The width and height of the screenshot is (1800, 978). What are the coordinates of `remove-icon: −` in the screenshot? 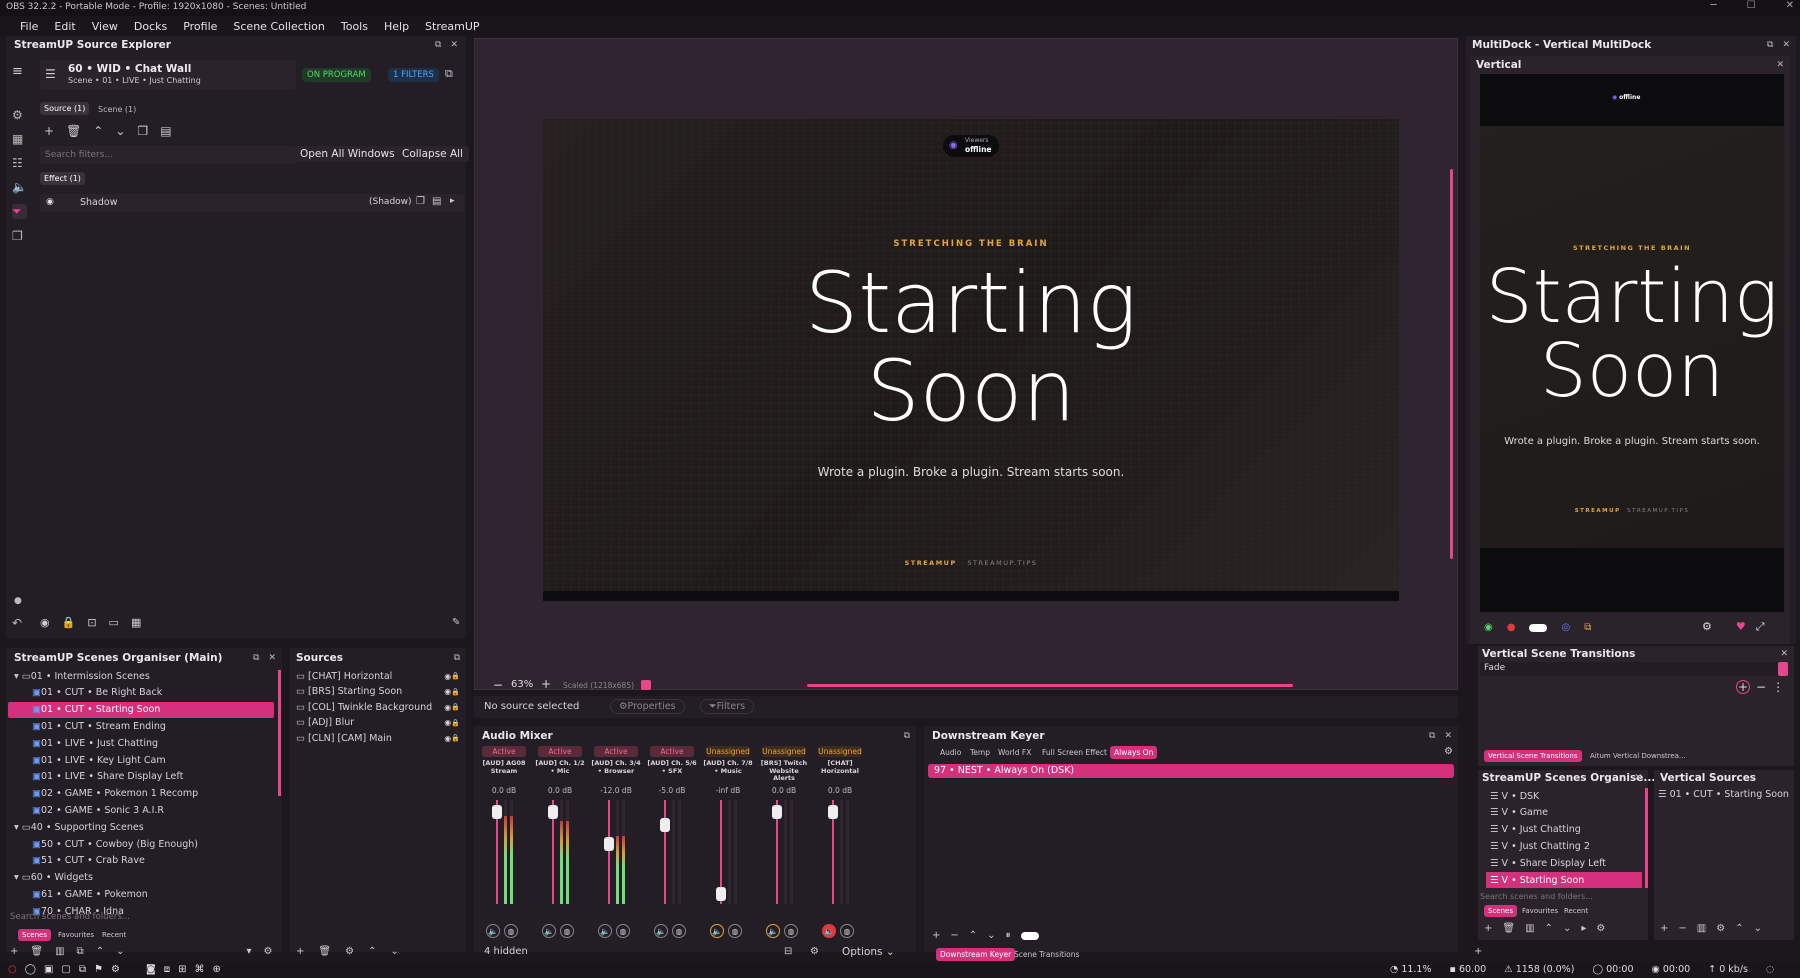 It's located at (1682, 928).